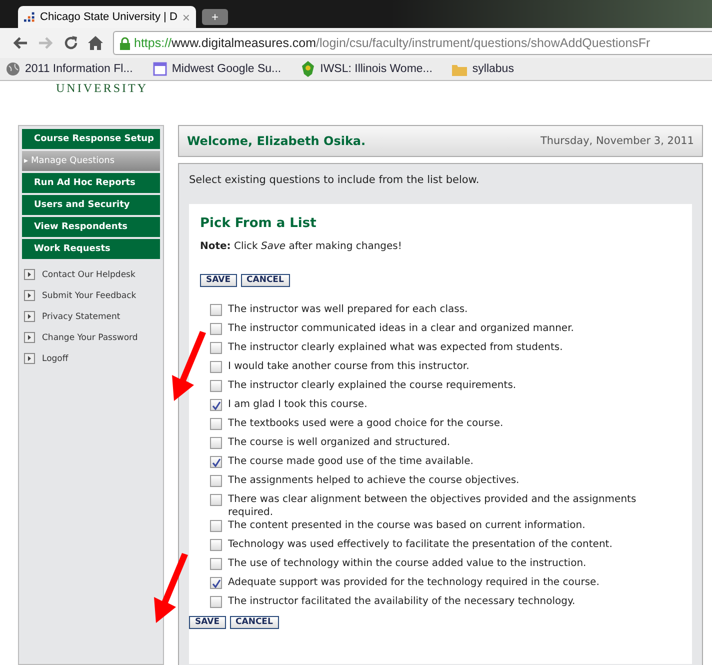 The image size is (712, 665). Describe the element at coordinates (617, 141) in the screenshot. I see `date-text: Thursday, November 3, 2011` at that location.